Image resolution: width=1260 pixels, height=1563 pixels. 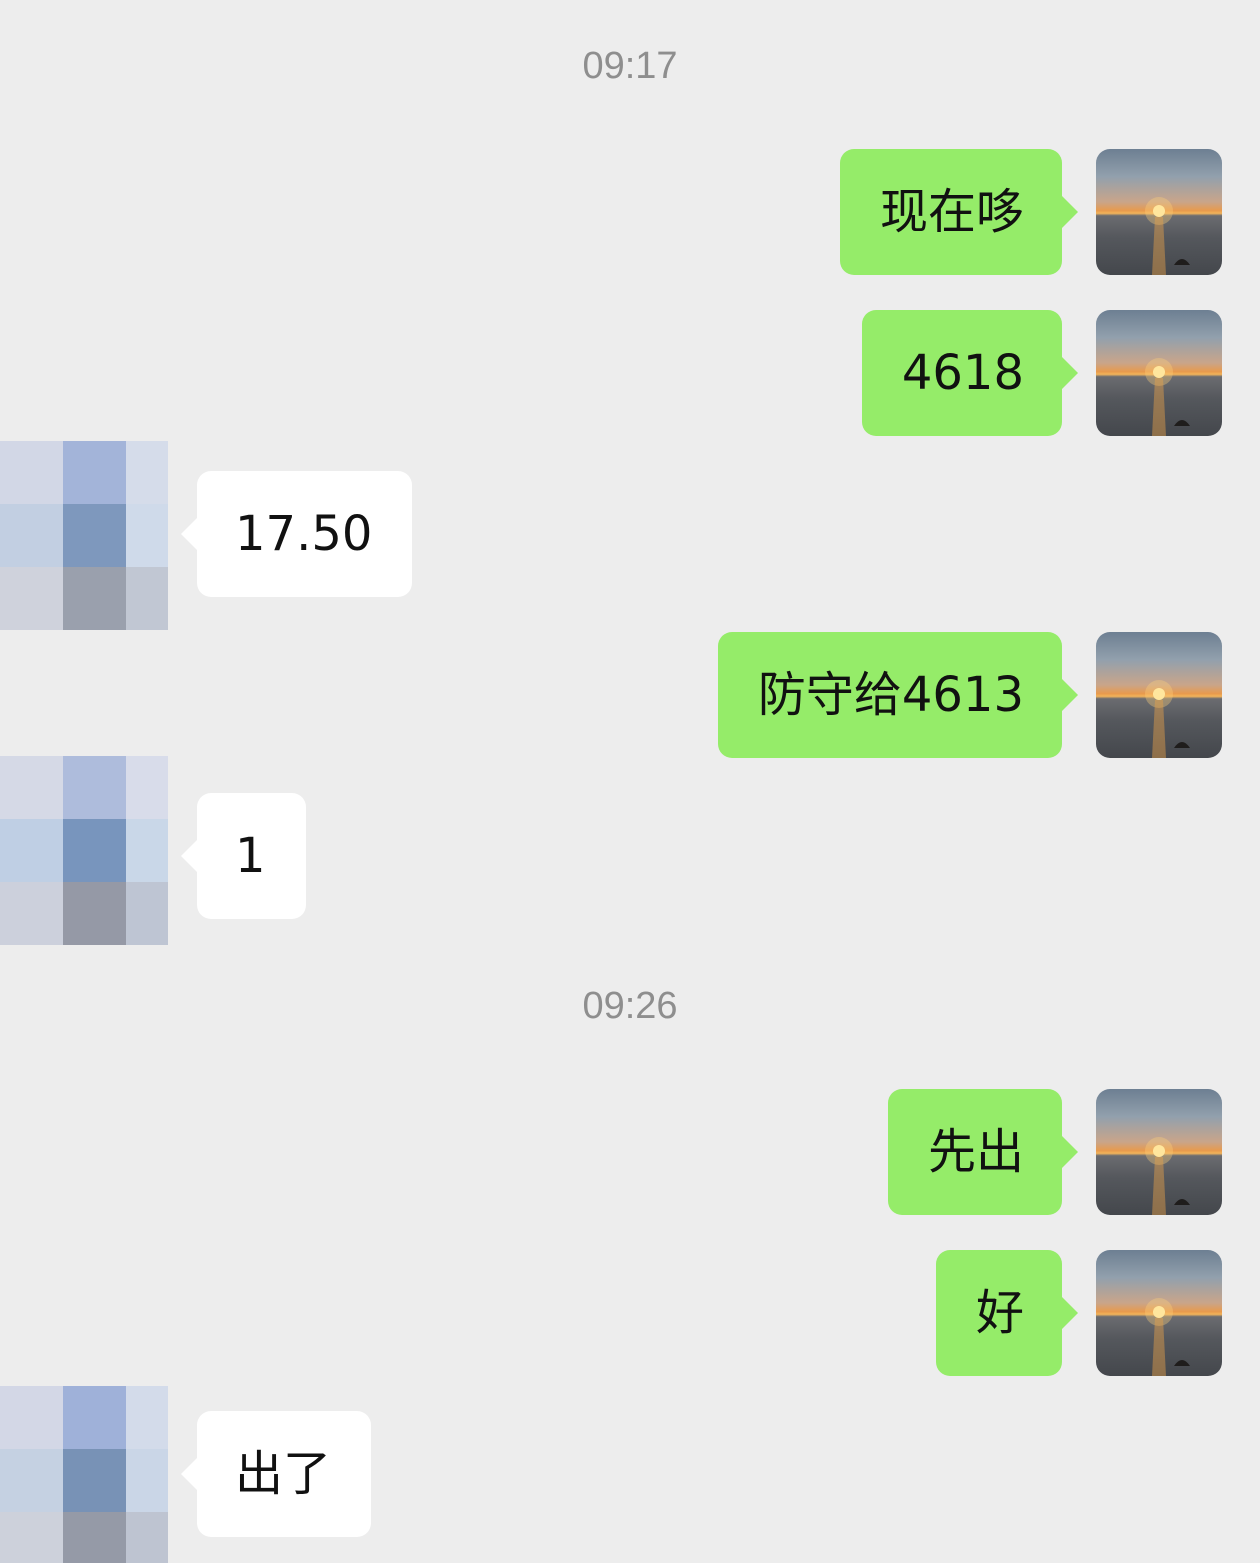 What do you see at coordinates (296, 534) in the screenshot?
I see `message-bubble-incoming: 17.50` at bounding box center [296, 534].